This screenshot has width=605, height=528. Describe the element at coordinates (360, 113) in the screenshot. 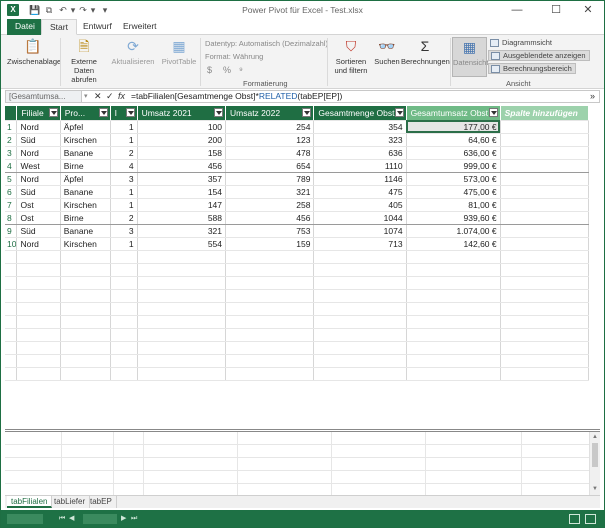

I see `column-header-gesamtmenge-obst: Gesamtmenge Obst` at that location.